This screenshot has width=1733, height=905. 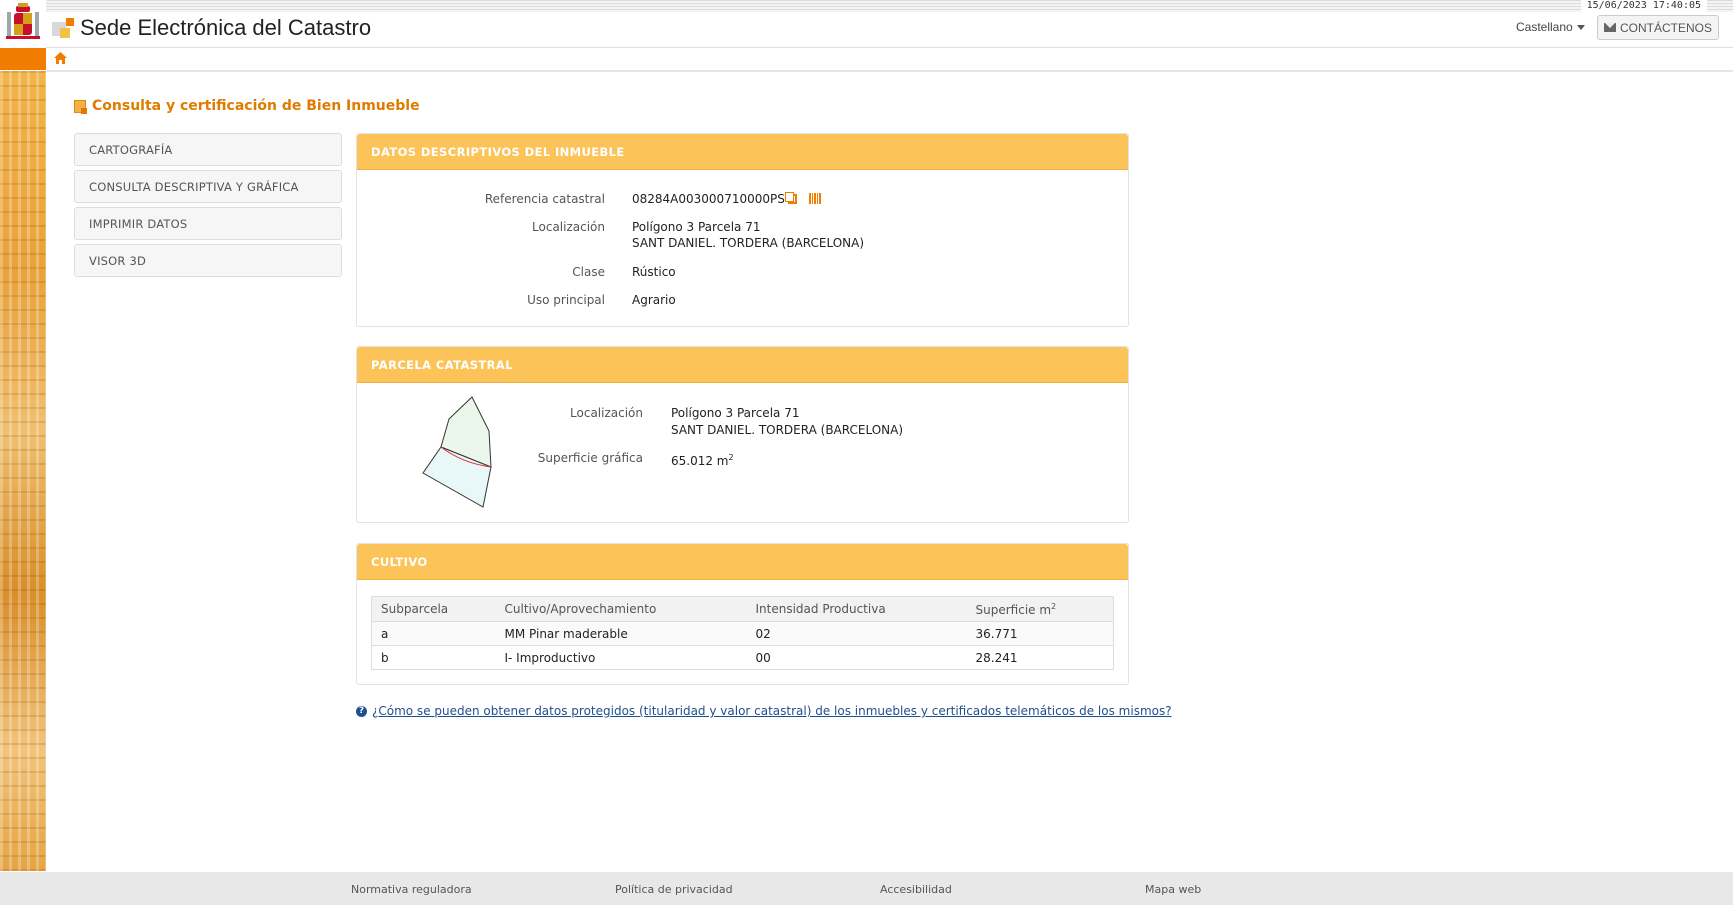 I want to click on menu-item-cartografia: CARTOGRAFÍA, so click(x=208, y=149).